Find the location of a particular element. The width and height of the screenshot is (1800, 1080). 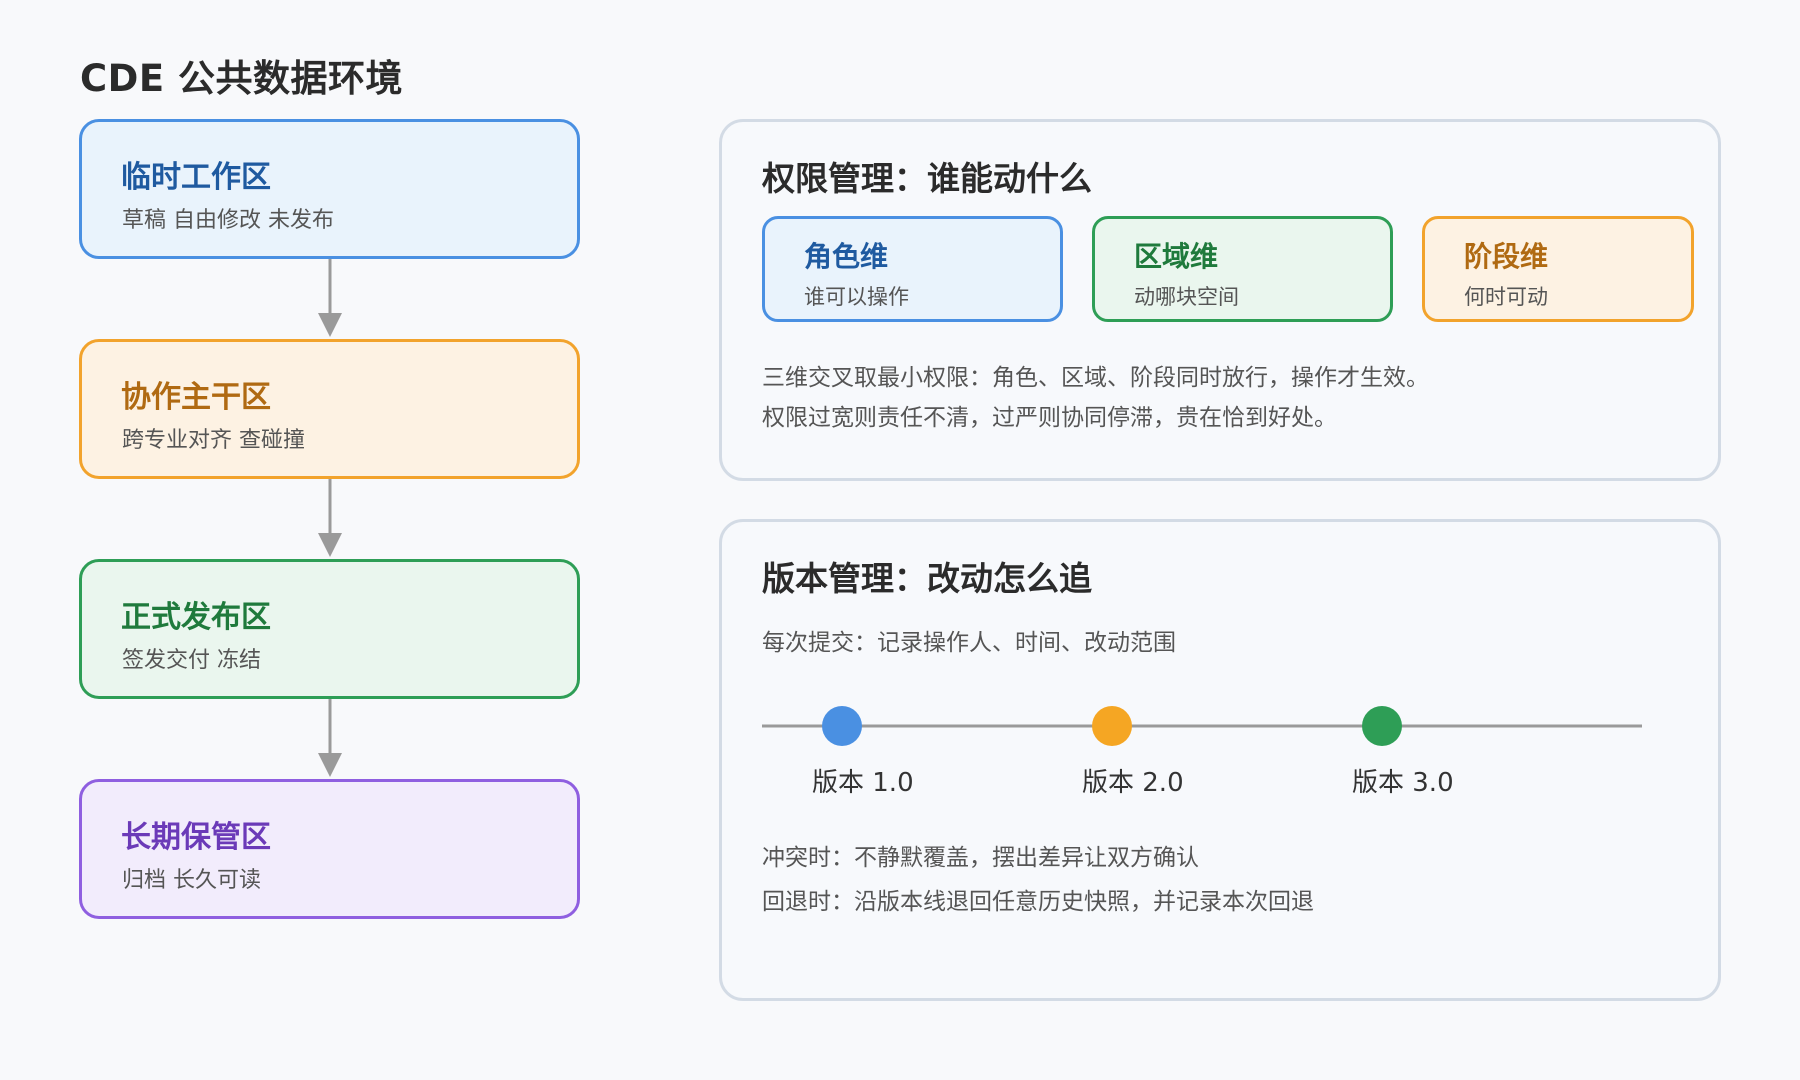

dimension-desc: 谁可以操作 is located at coordinates (856, 297).